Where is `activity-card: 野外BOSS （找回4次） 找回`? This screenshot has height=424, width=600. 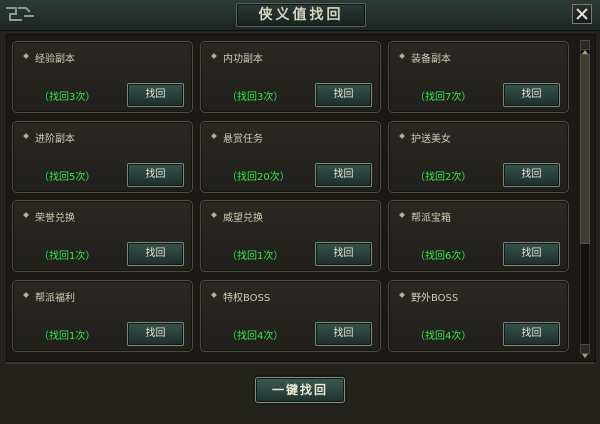
activity-card: 野外BOSS （找回4次） 找回 is located at coordinates (478, 316).